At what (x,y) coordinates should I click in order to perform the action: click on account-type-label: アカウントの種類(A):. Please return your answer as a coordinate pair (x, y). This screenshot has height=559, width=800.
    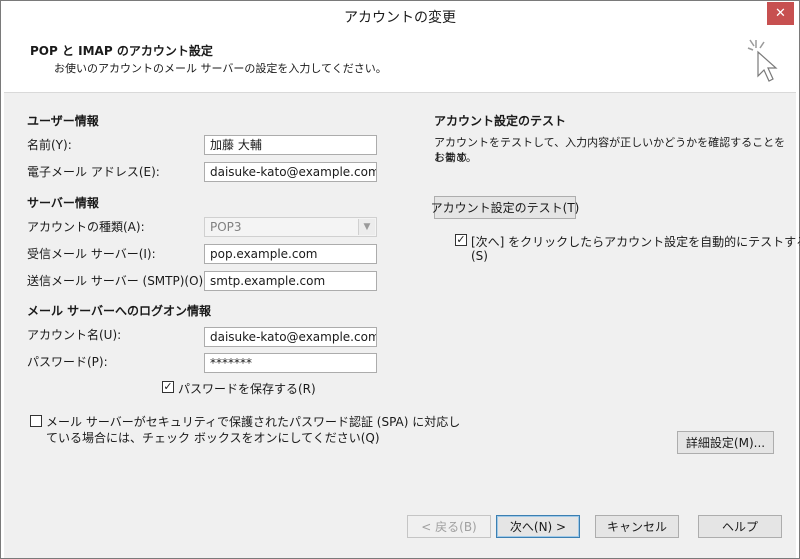
    Looking at the image, I should click on (86, 227).